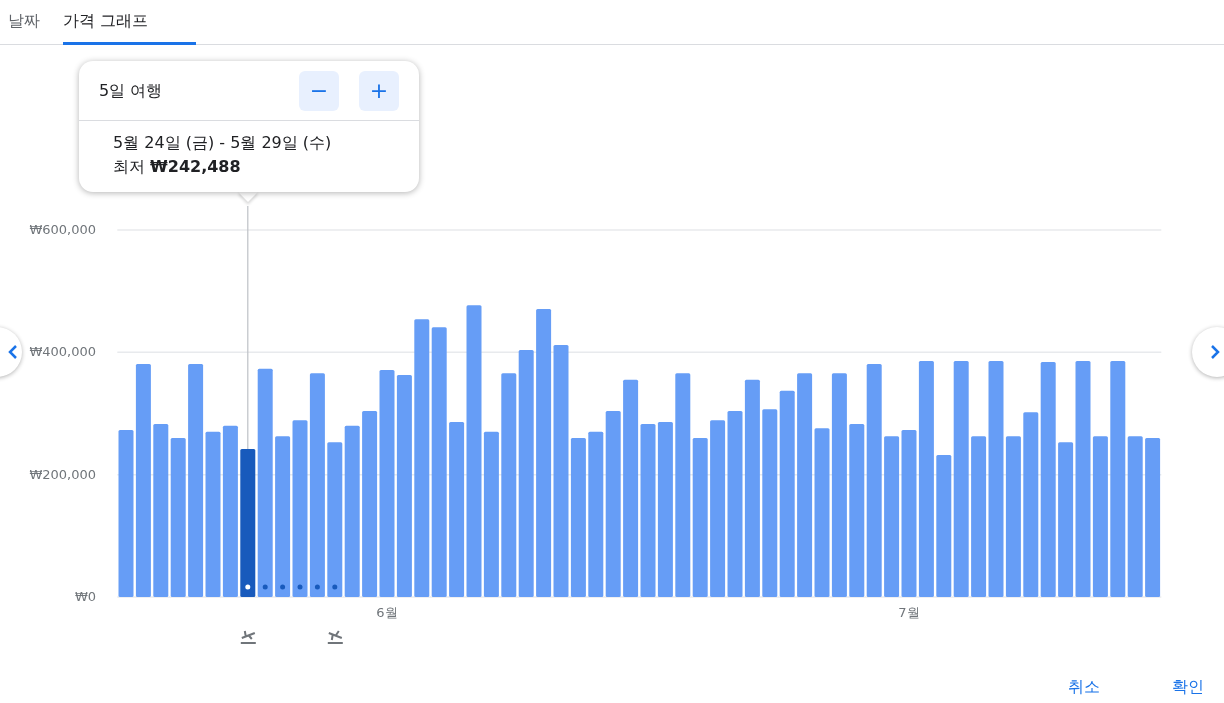 The height and width of the screenshot is (703, 1224). Describe the element at coordinates (387, 612) in the screenshot. I see `axis-label: 6월` at that location.